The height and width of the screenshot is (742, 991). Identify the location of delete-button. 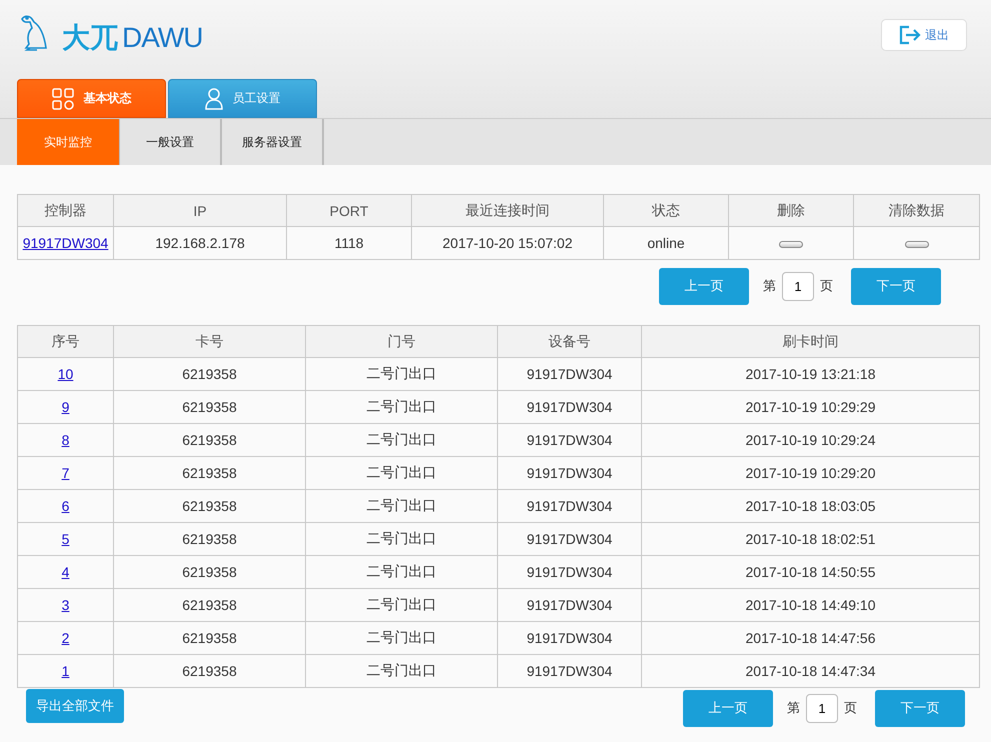
(791, 244).